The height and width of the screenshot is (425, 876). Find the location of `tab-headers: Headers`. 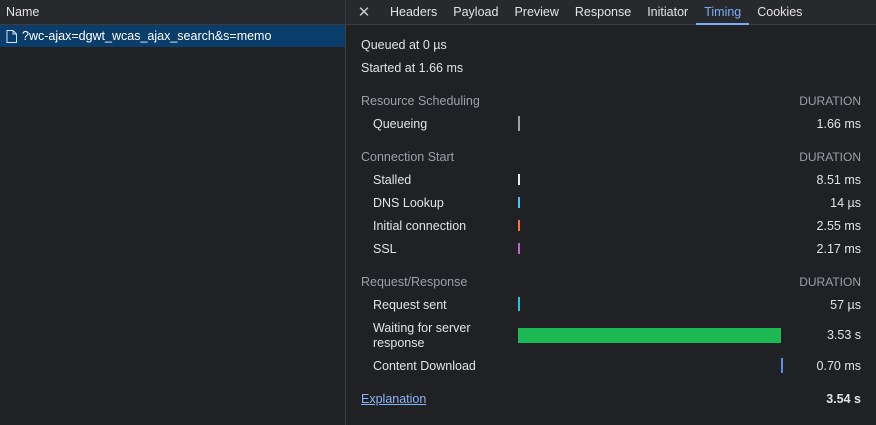

tab-headers: Headers is located at coordinates (413, 12).